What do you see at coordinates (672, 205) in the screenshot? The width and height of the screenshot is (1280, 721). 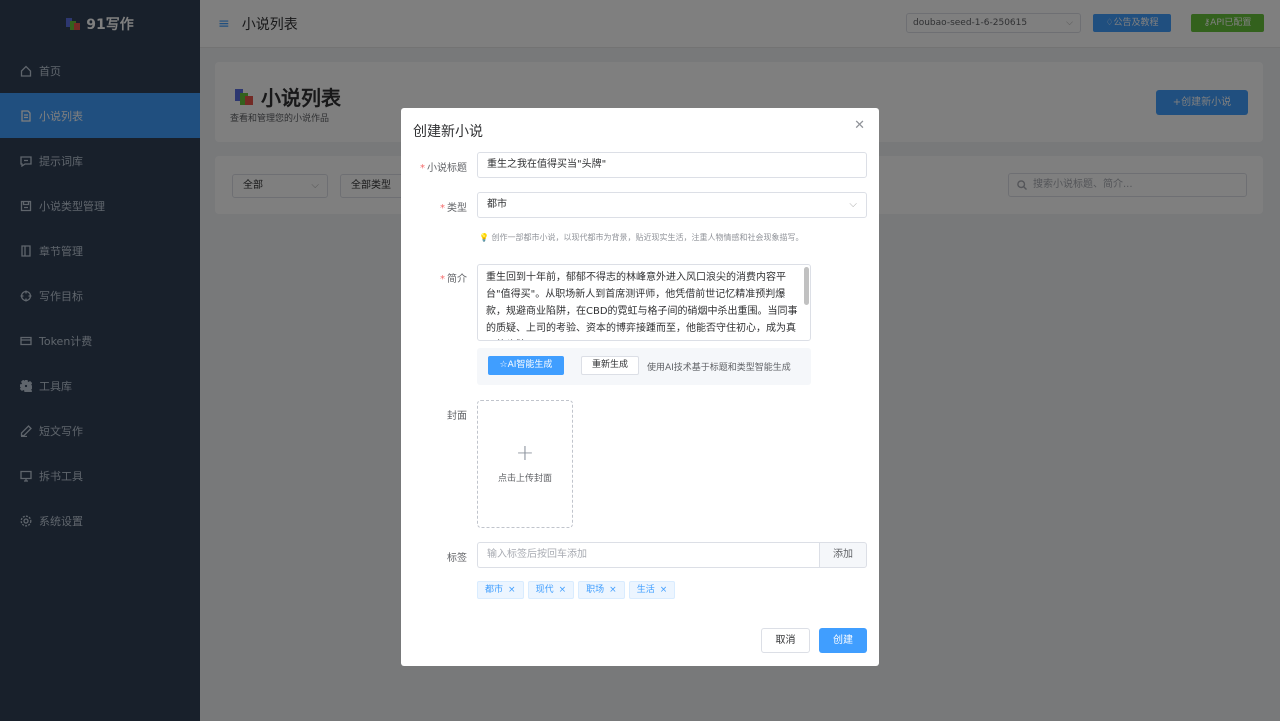 I see `novel-type-select: 都市 ⌵` at bounding box center [672, 205].